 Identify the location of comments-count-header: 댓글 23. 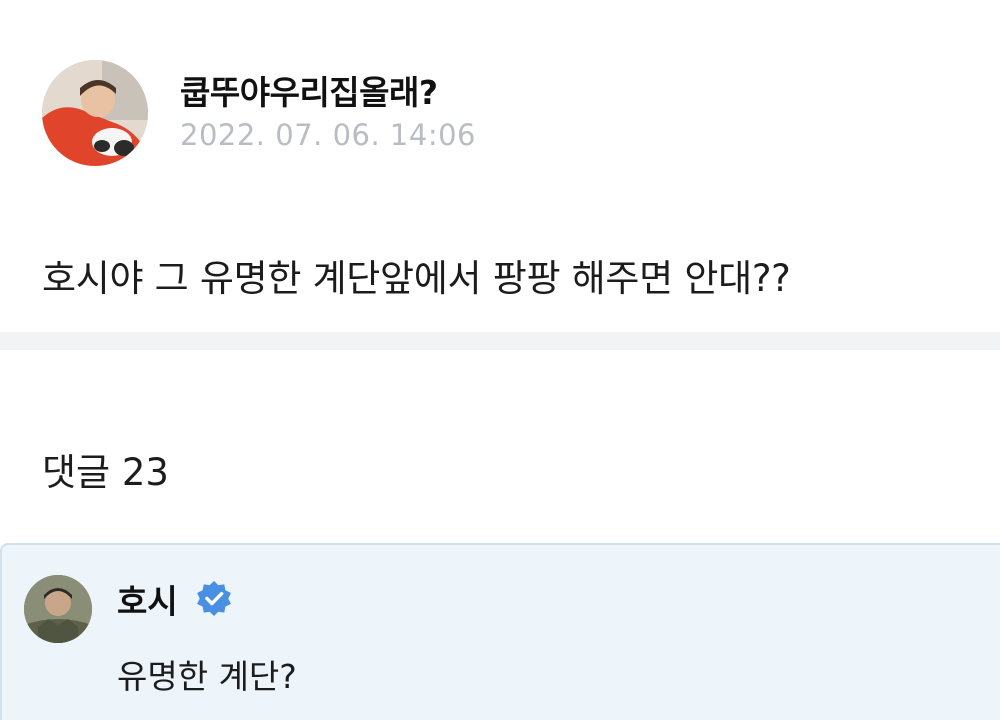
(105, 472).